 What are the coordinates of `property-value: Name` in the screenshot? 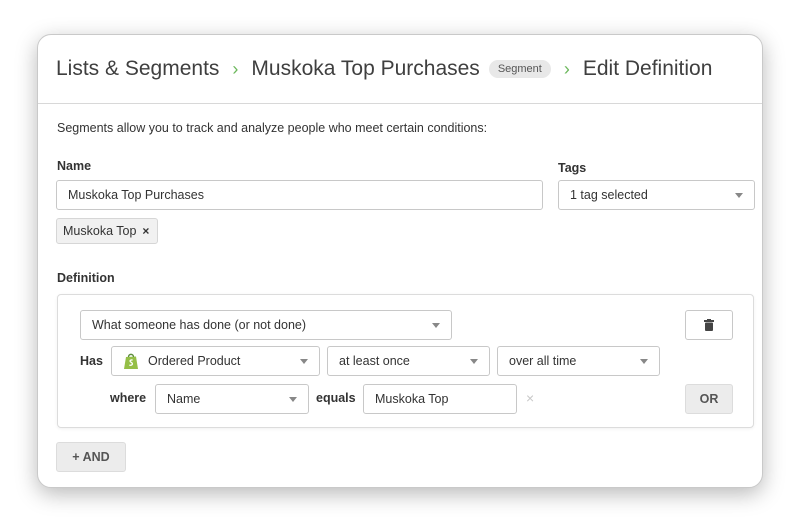 It's located at (184, 399).